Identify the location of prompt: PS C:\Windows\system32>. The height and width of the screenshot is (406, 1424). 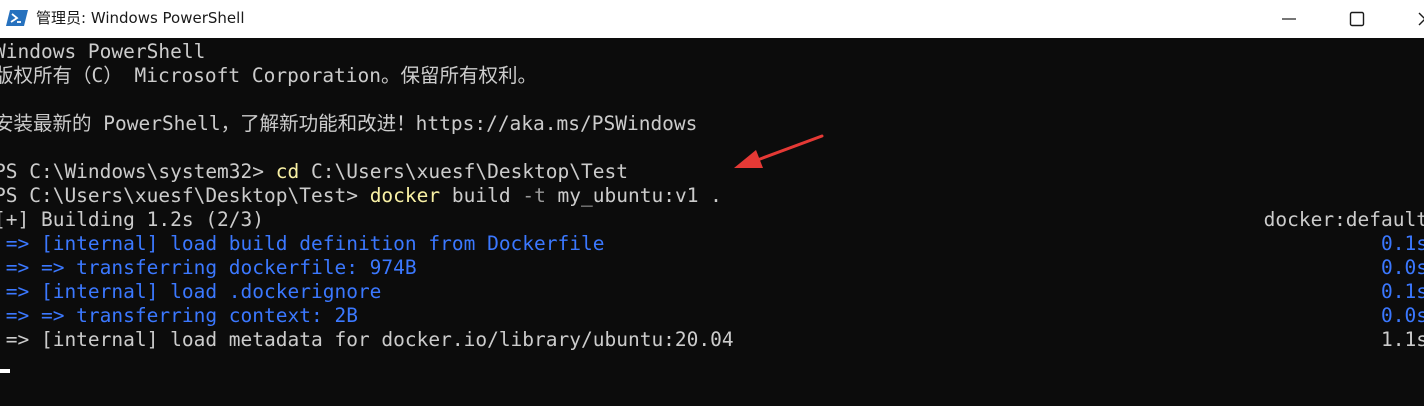
(138, 171).